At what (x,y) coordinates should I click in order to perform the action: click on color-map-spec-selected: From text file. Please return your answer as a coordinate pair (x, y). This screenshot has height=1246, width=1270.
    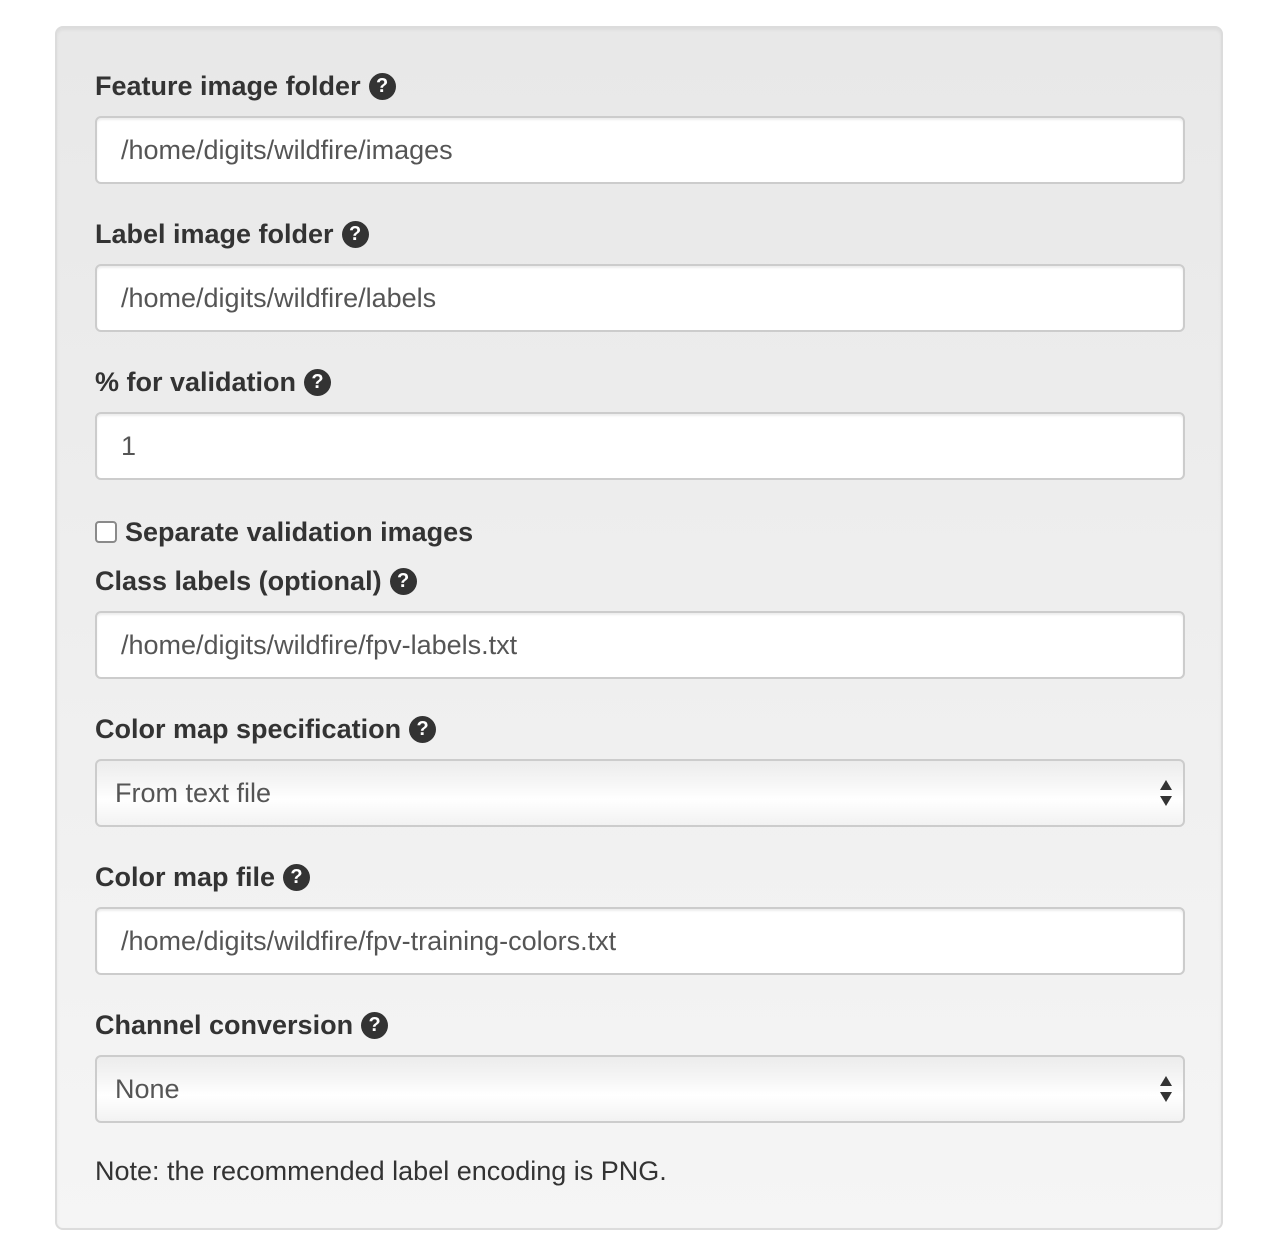
    Looking at the image, I should click on (193, 793).